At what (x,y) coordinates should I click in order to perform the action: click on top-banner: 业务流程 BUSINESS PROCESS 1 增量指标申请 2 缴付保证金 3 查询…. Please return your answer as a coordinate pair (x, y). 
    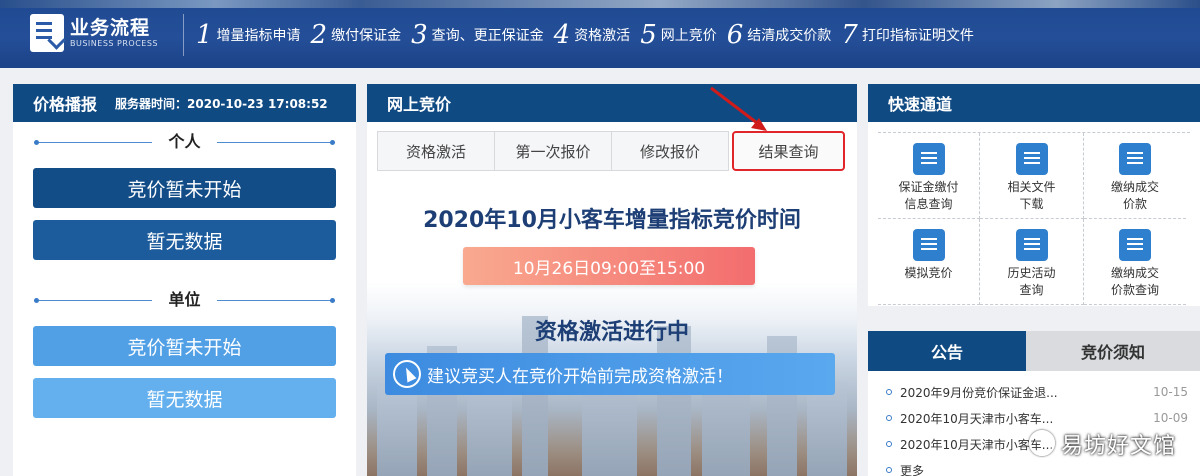
    Looking at the image, I should click on (600, 34).